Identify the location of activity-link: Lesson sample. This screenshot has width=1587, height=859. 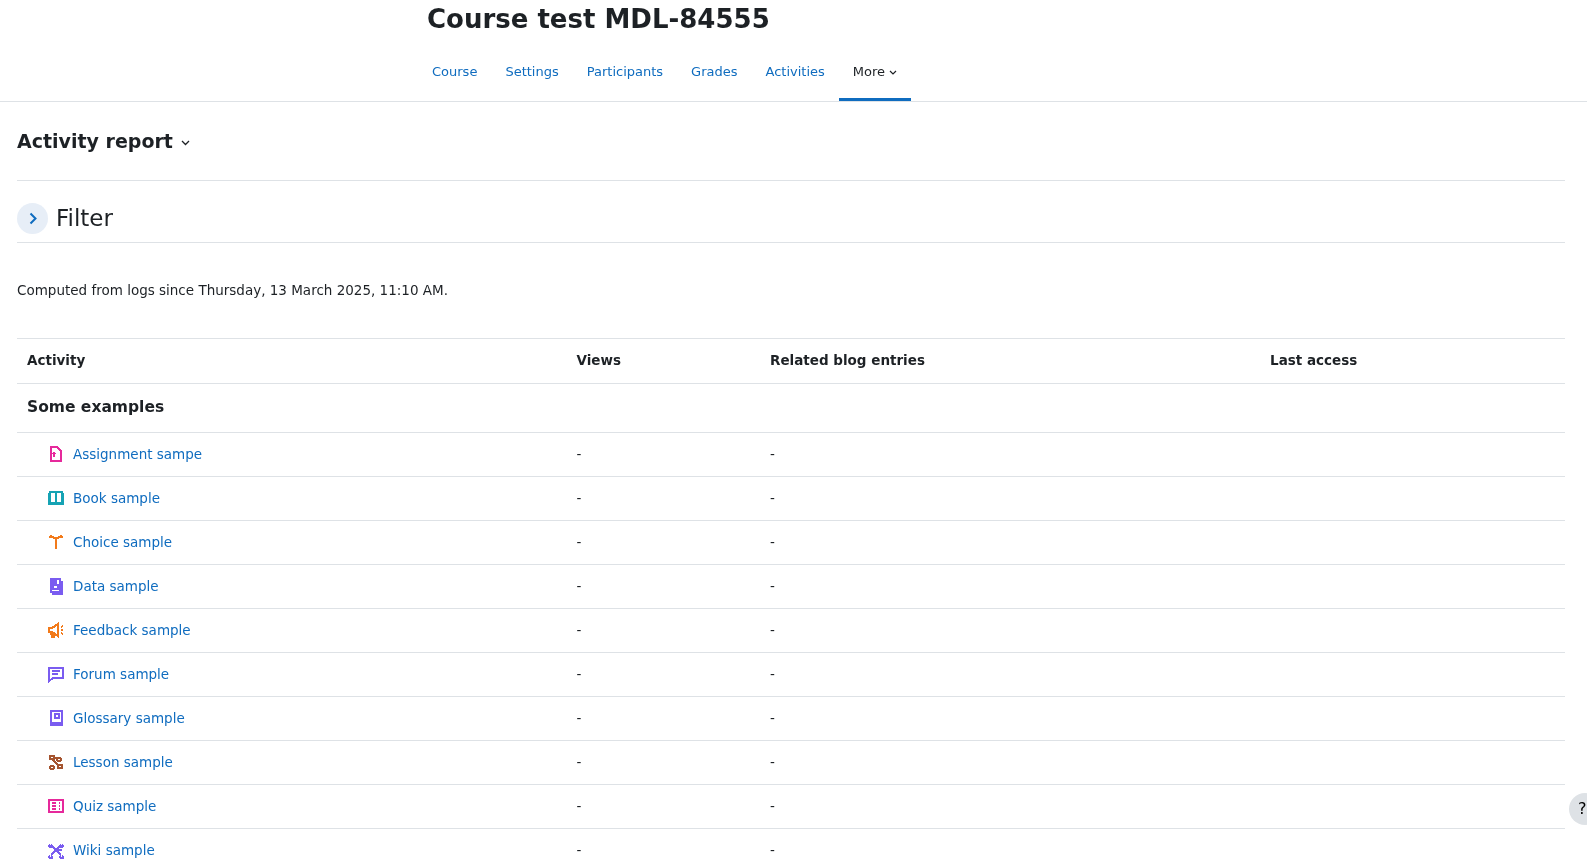
(123, 762).